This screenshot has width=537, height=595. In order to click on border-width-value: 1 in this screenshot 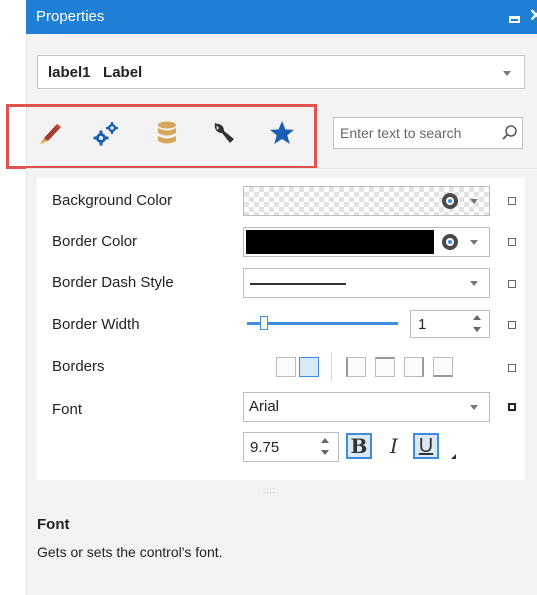, I will do `click(422, 324)`.